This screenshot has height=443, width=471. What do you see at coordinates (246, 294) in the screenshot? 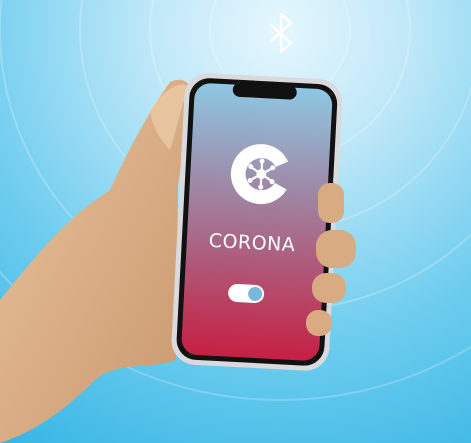
I see `toggle-switch` at bounding box center [246, 294].